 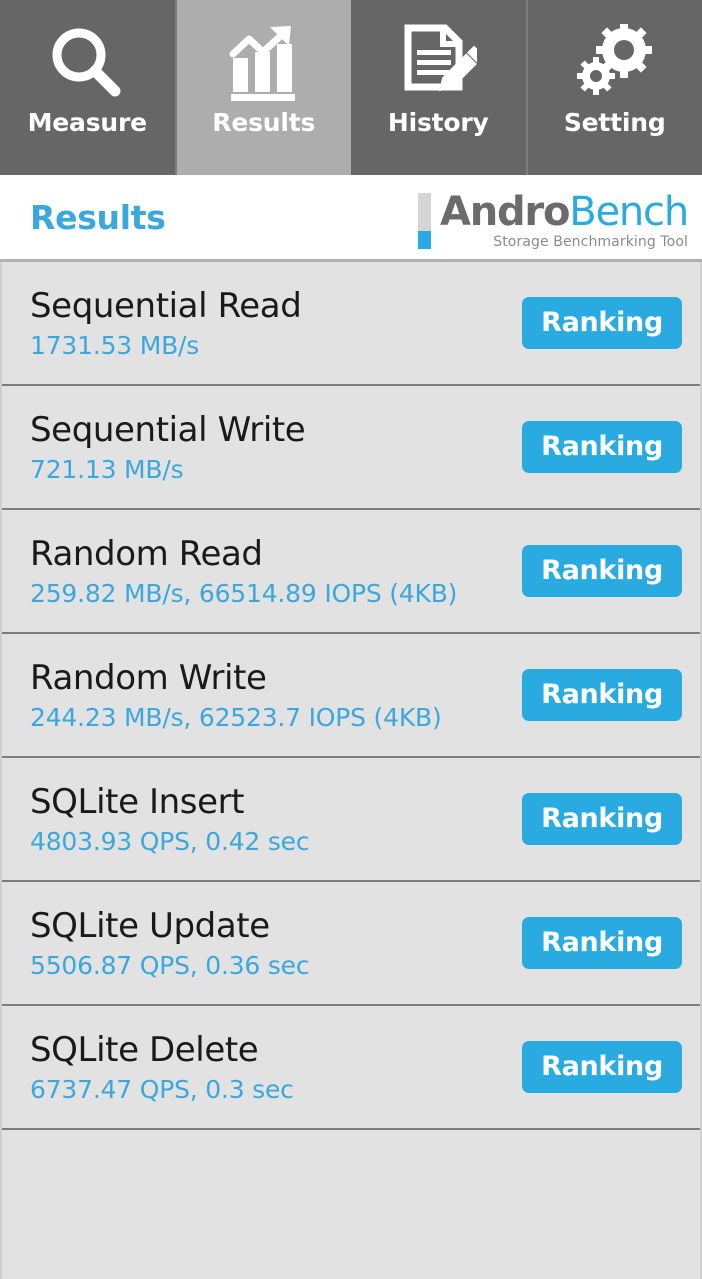 What do you see at coordinates (264, 63) in the screenshot?
I see `bar-chart-icon` at bounding box center [264, 63].